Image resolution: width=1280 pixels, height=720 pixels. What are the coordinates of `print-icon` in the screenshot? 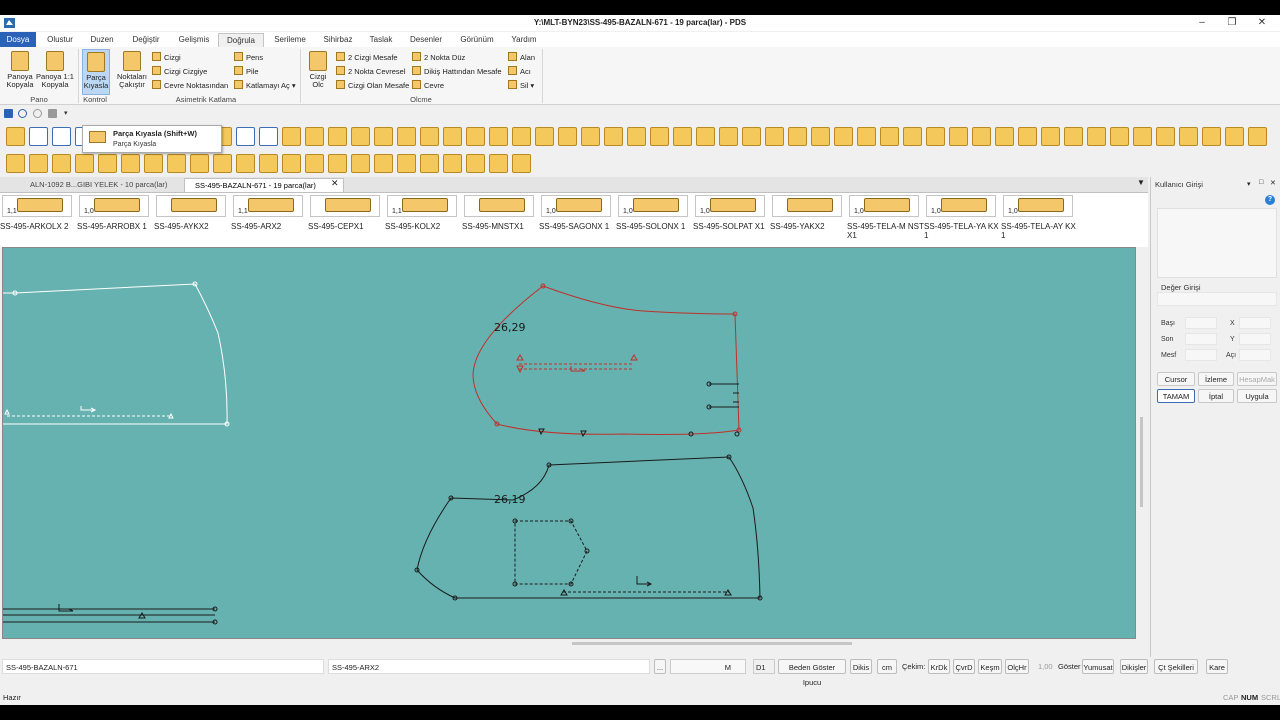 It's located at (52, 113).